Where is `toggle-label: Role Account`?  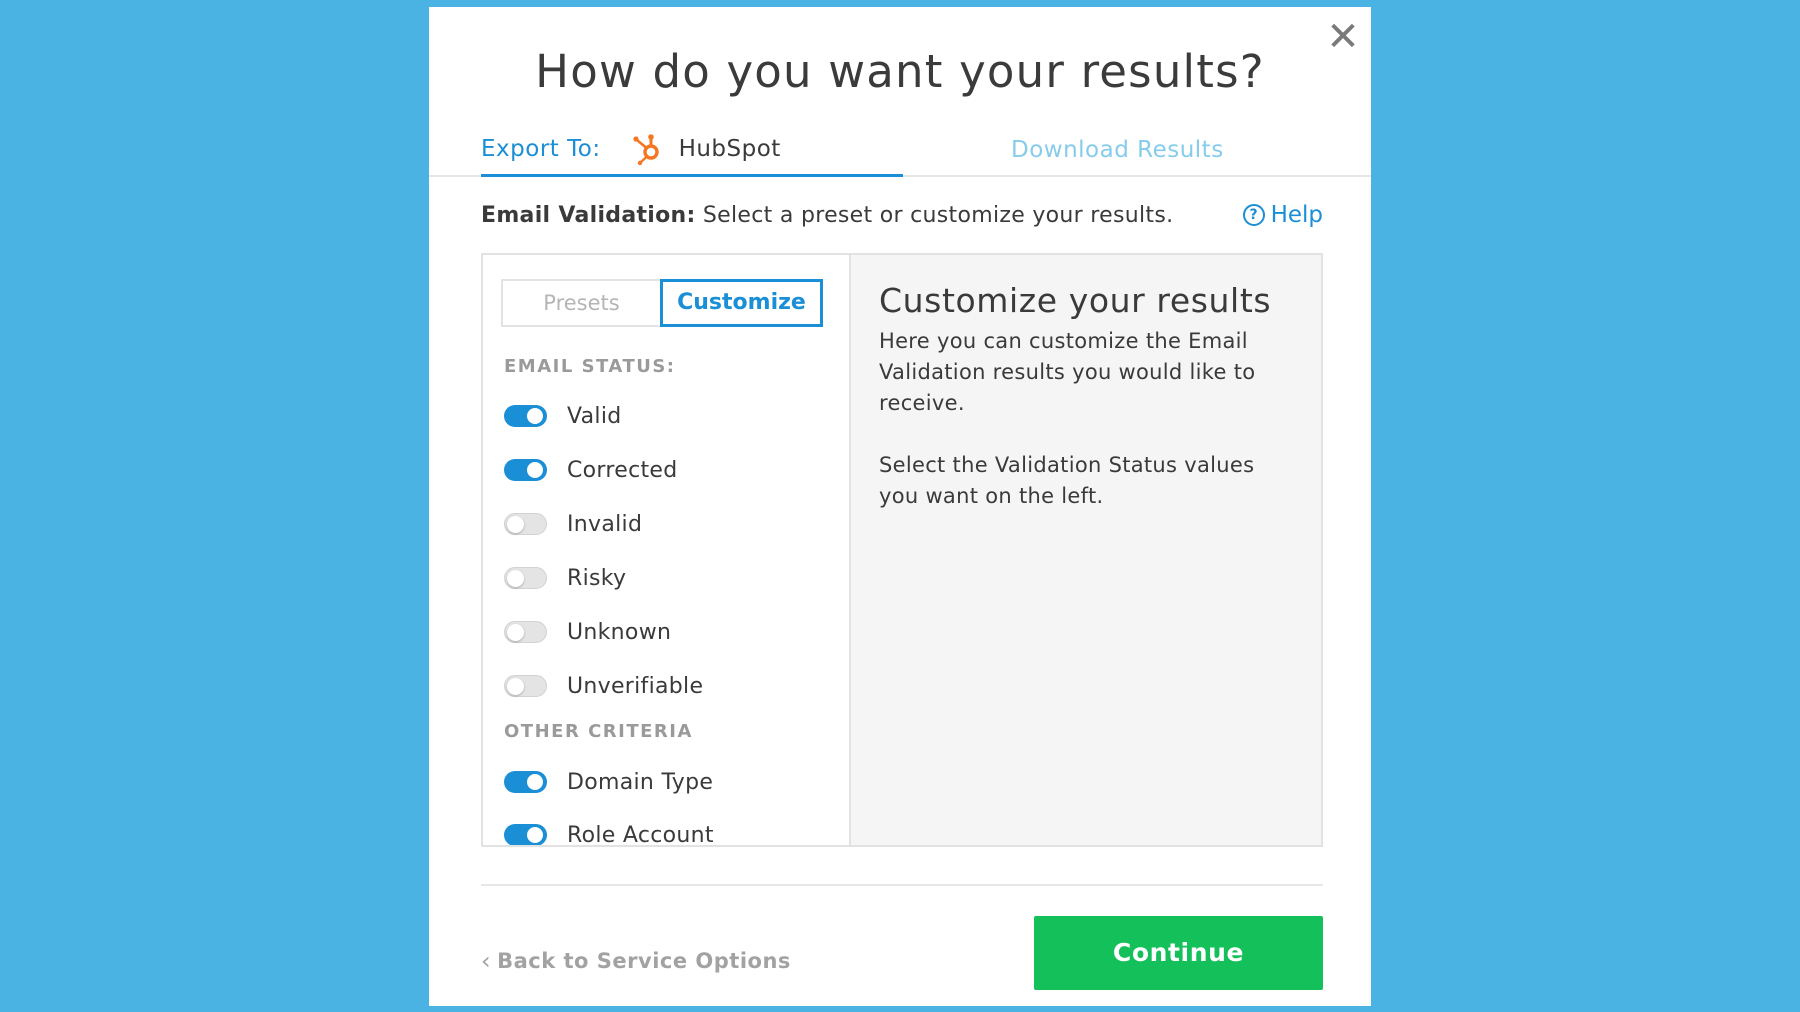
toggle-label: Role Account is located at coordinates (640, 834).